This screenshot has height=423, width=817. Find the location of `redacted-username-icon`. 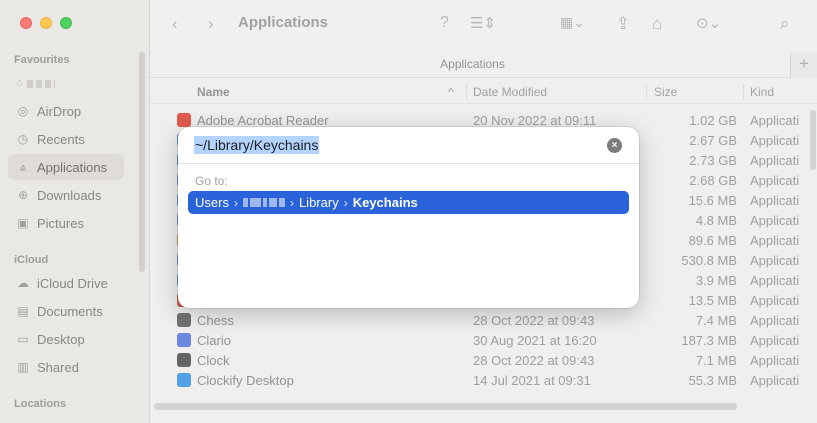

redacted-username-icon is located at coordinates (263, 202).